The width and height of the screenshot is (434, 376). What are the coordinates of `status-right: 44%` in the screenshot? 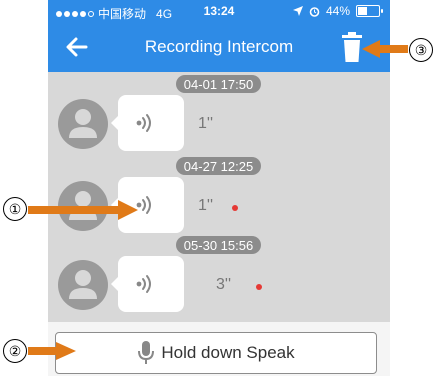 It's located at (337, 11).